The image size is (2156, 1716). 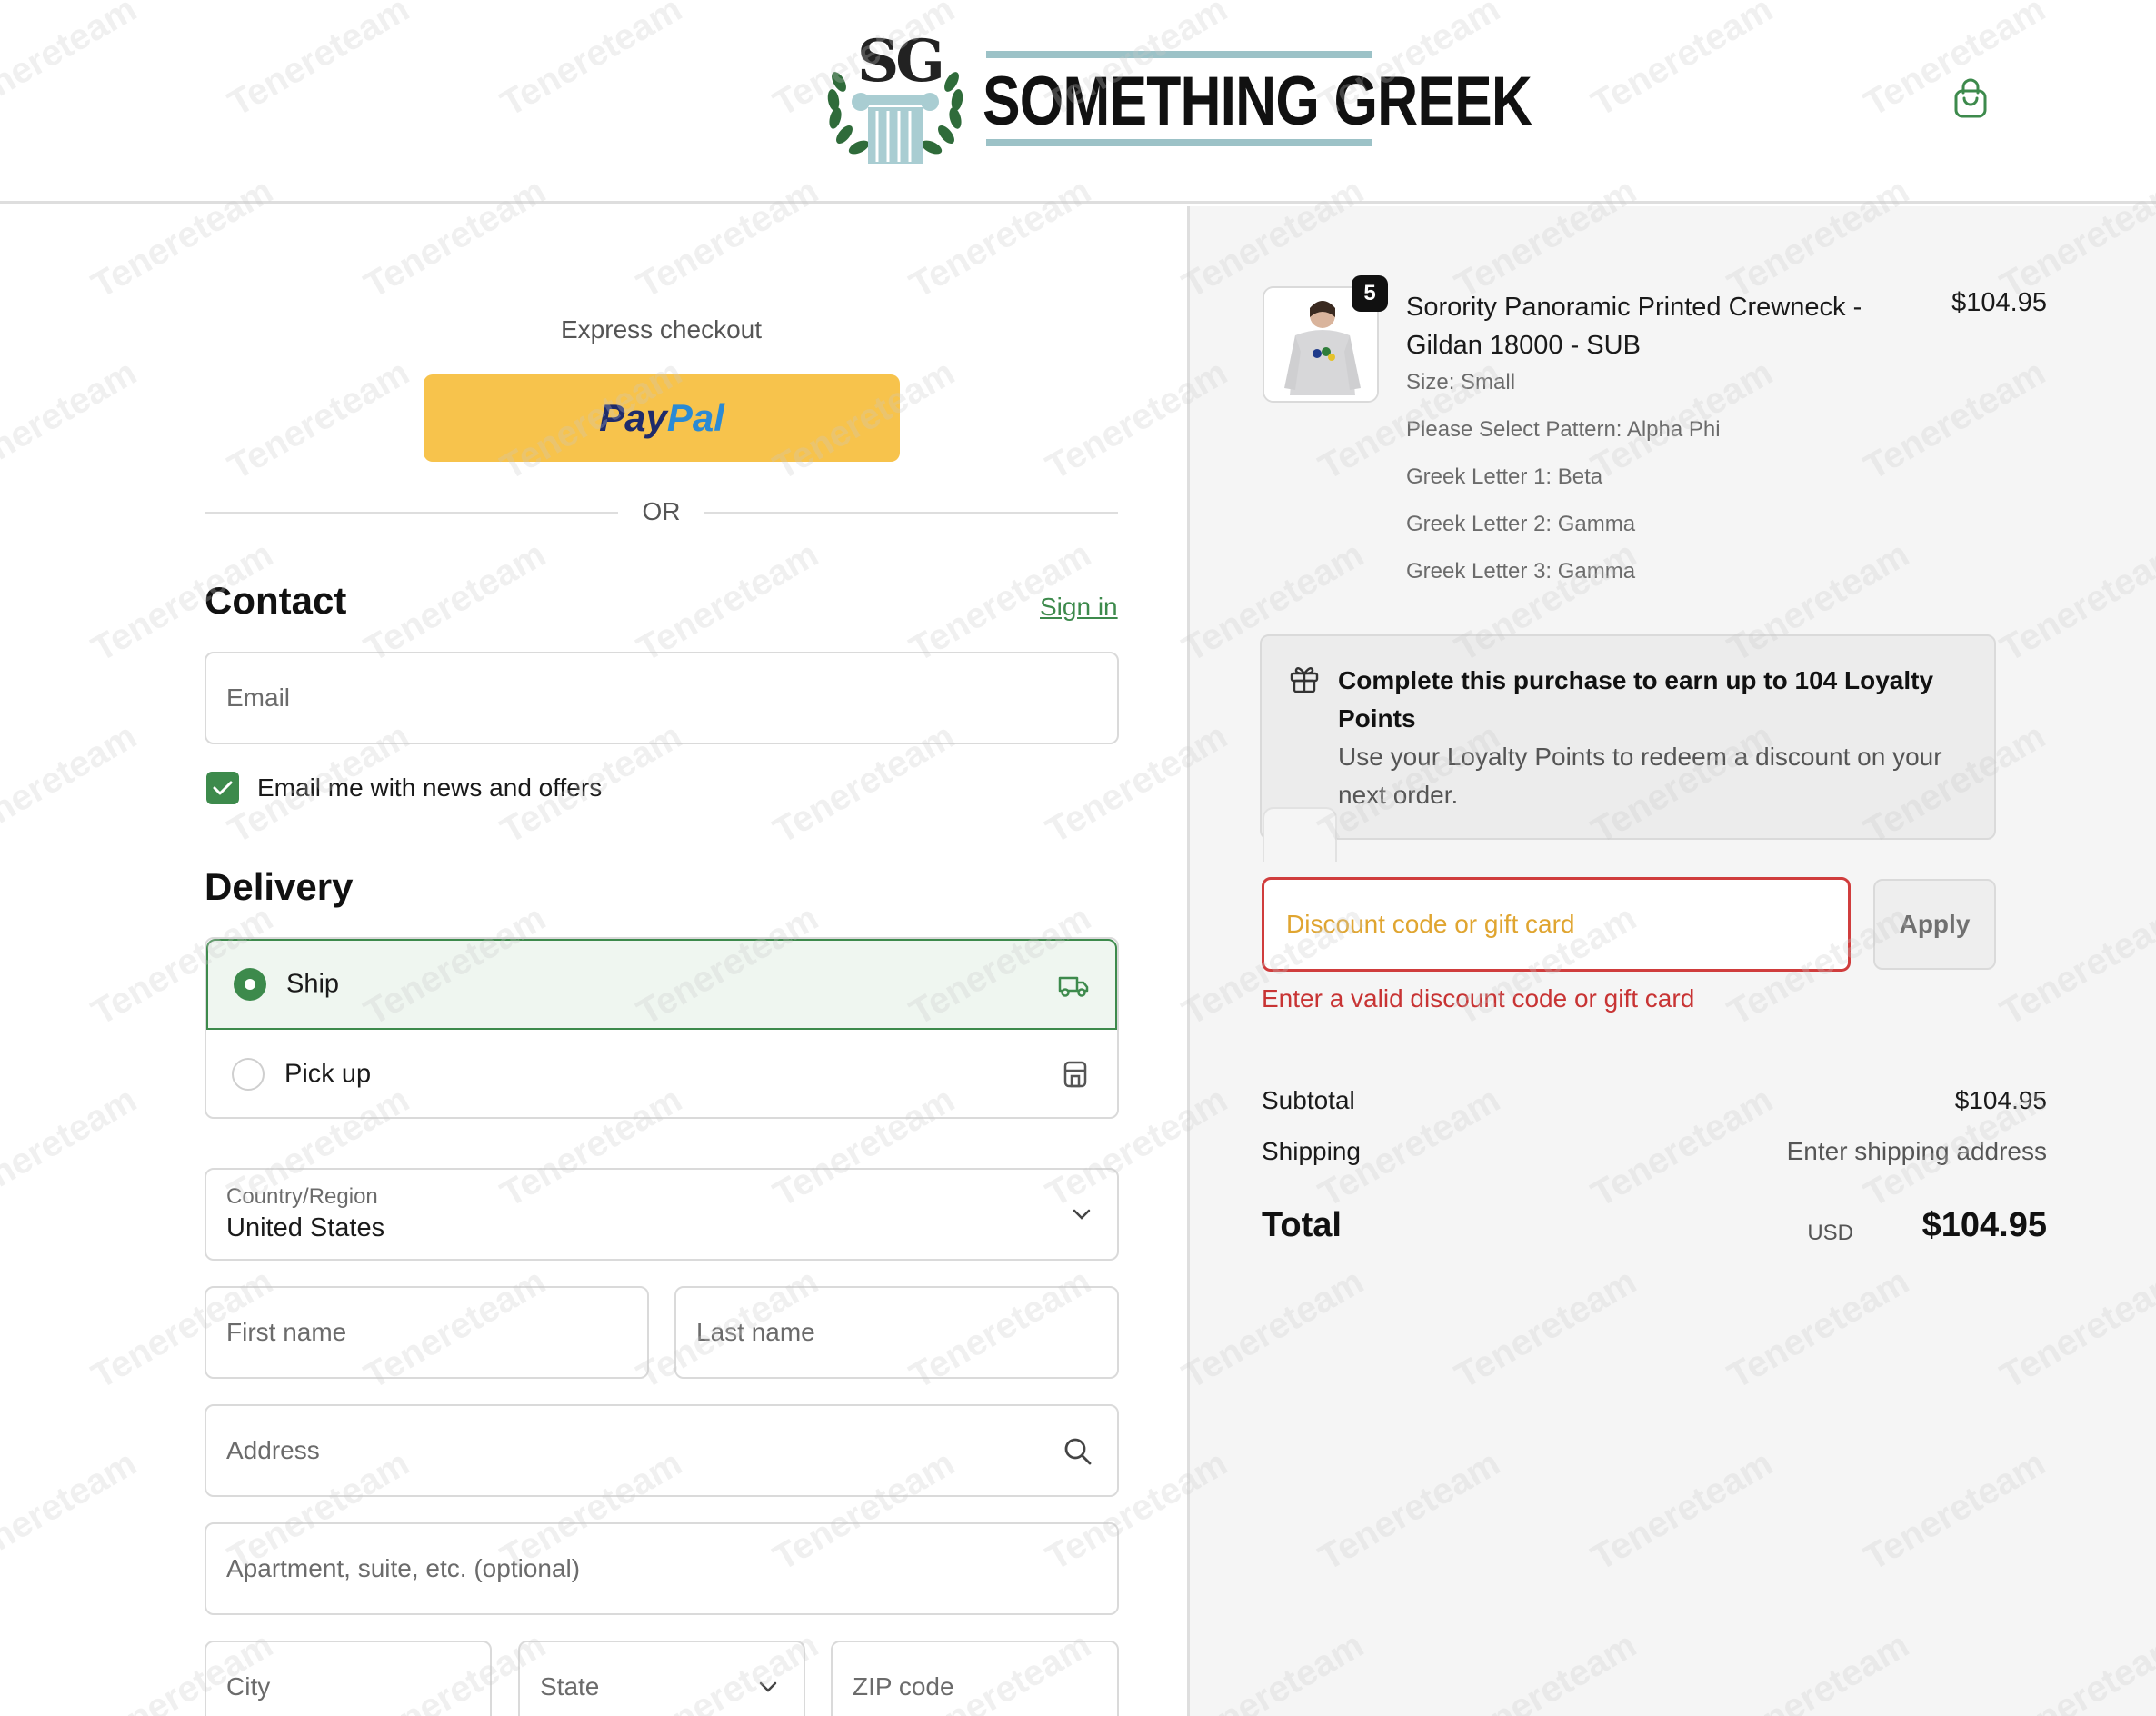 What do you see at coordinates (249, 1686) in the screenshot?
I see `city-placeholder: City` at bounding box center [249, 1686].